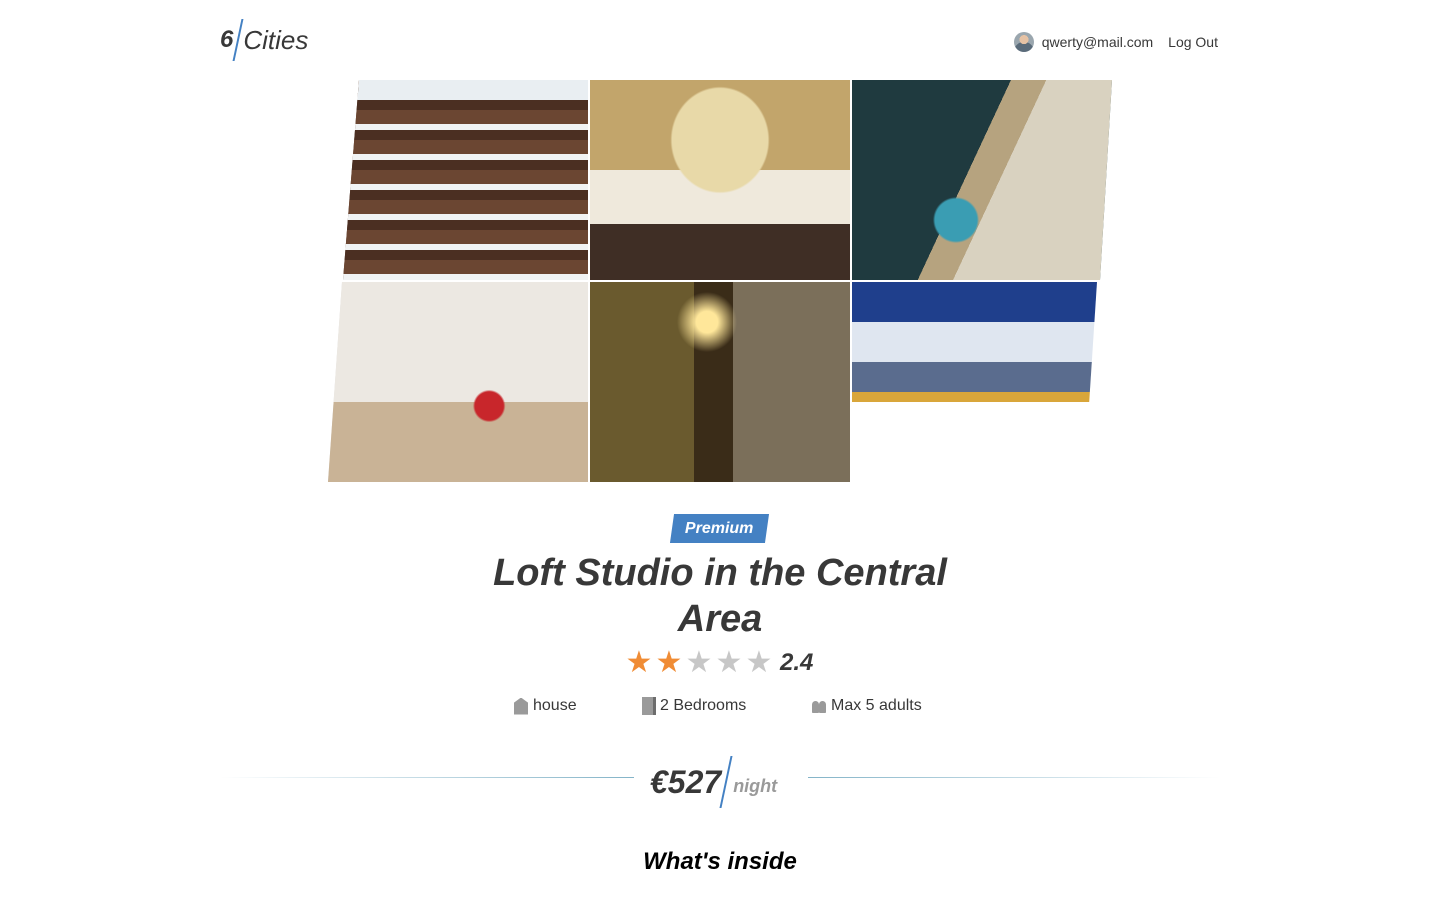 This screenshot has width=1440, height=900. What do you see at coordinates (720, 596) in the screenshot?
I see `property-title: Loft Studio in the Central Area` at bounding box center [720, 596].